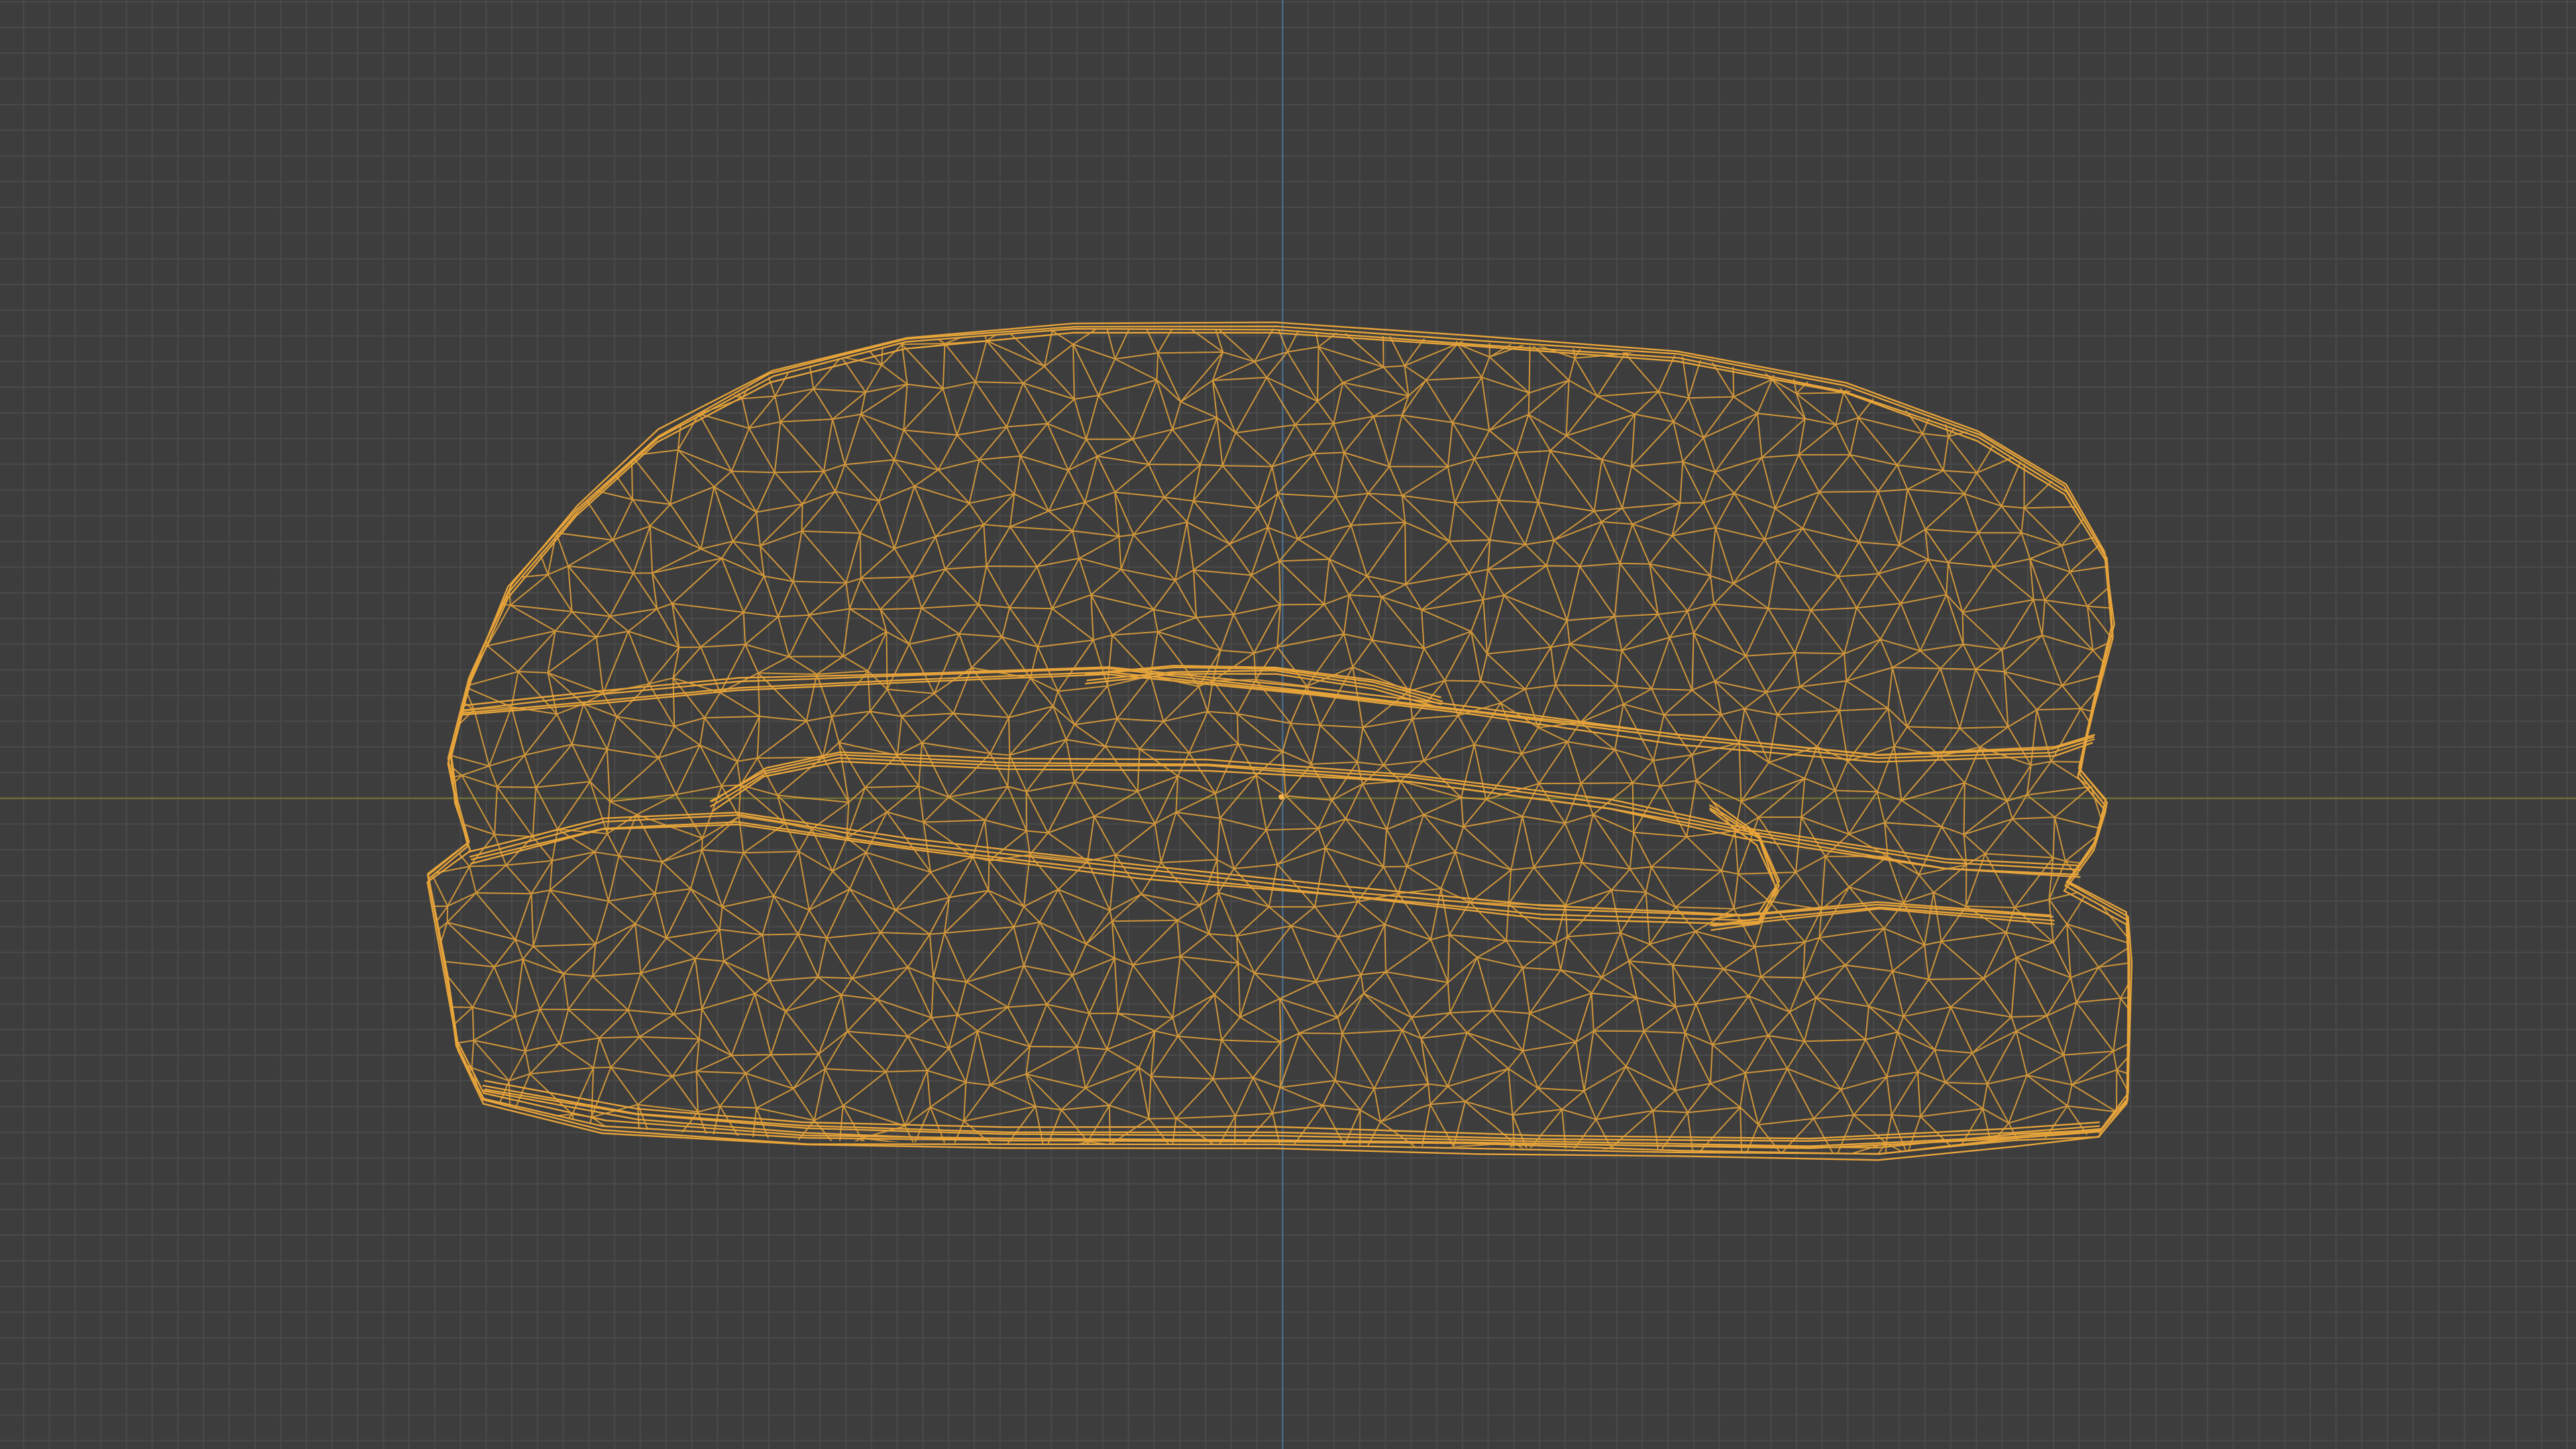  What do you see at coordinates (1396, 819) in the screenshot?
I see `patty-upper-seam` at bounding box center [1396, 819].